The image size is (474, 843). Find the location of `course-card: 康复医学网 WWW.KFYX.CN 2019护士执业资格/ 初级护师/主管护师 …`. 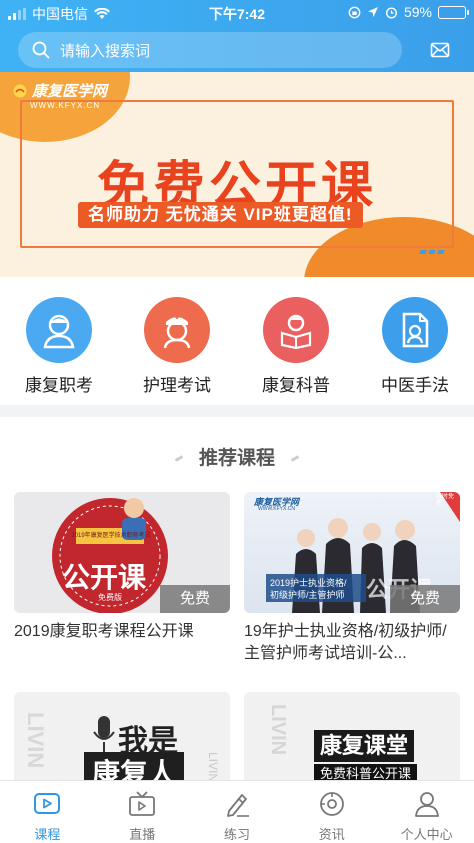

course-card: 康复医学网 WWW.KFYX.CN 2019护士执业资格/ 初级护师/主管护师 … is located at coordinates (352, 578).